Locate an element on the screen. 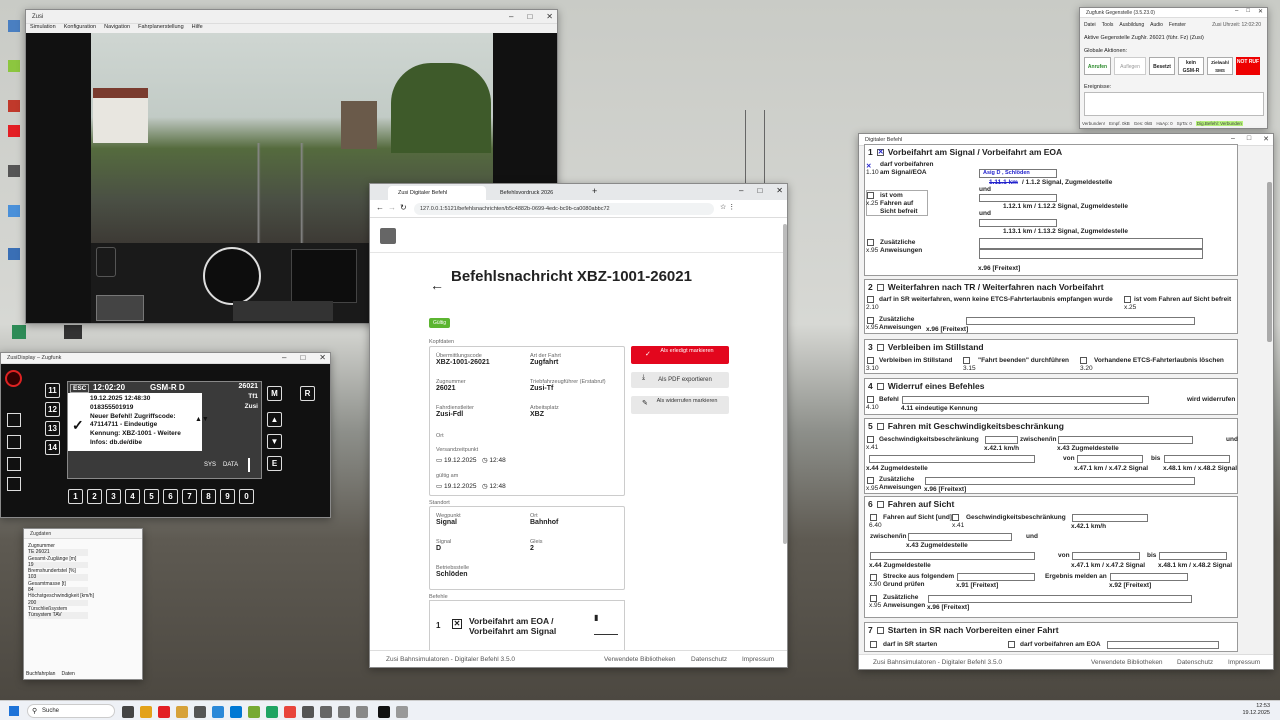 The height and width of the screenshot is (720, 1280). sim-menu-item: Konfiguration is located at coordinates (80, 28).